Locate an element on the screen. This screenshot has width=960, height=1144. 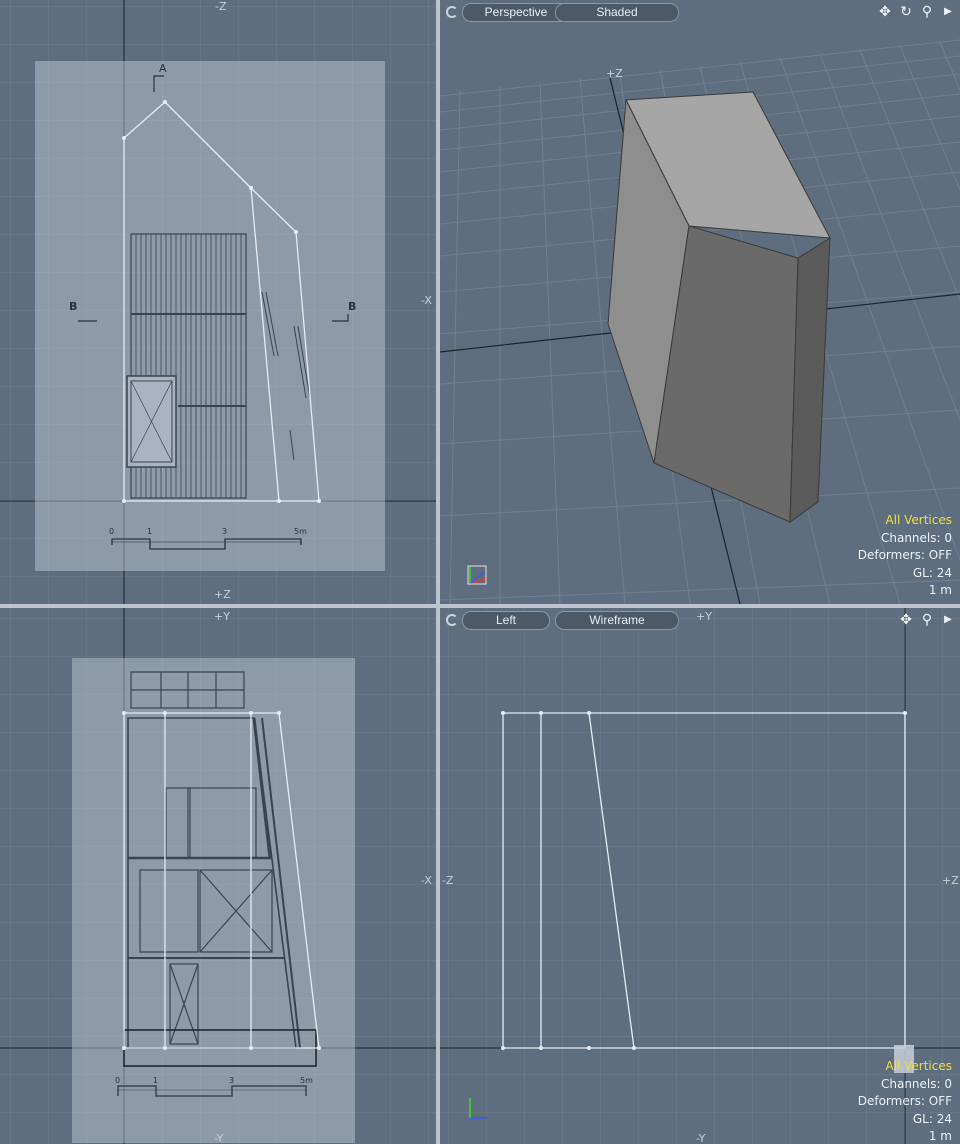
viewport-tools-left: ✥ ⚲ ▶ is located at coordinates (927, 619).